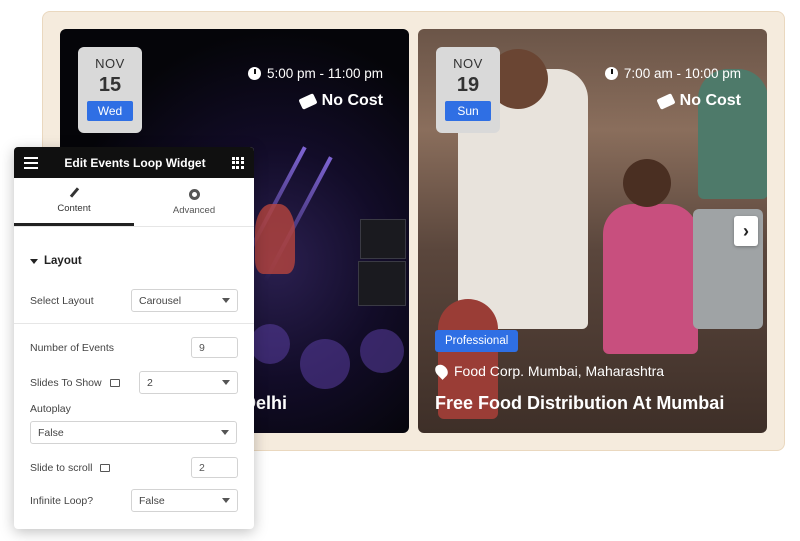 Image resolution: width=800 pixels, height=541 pixels. Describe the element at coordinates (468, 85) in the screenshot. I see `date-day: 19` at that location.